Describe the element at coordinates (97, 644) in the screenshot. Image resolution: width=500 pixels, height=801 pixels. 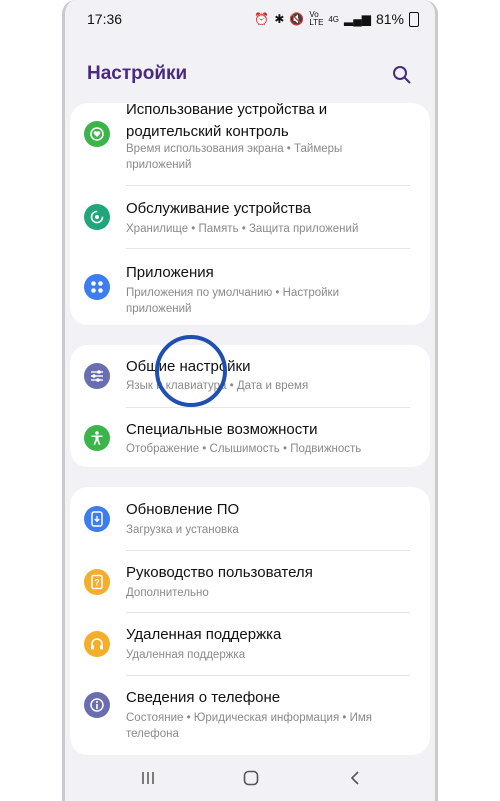
I see `headset-icon` at that location.